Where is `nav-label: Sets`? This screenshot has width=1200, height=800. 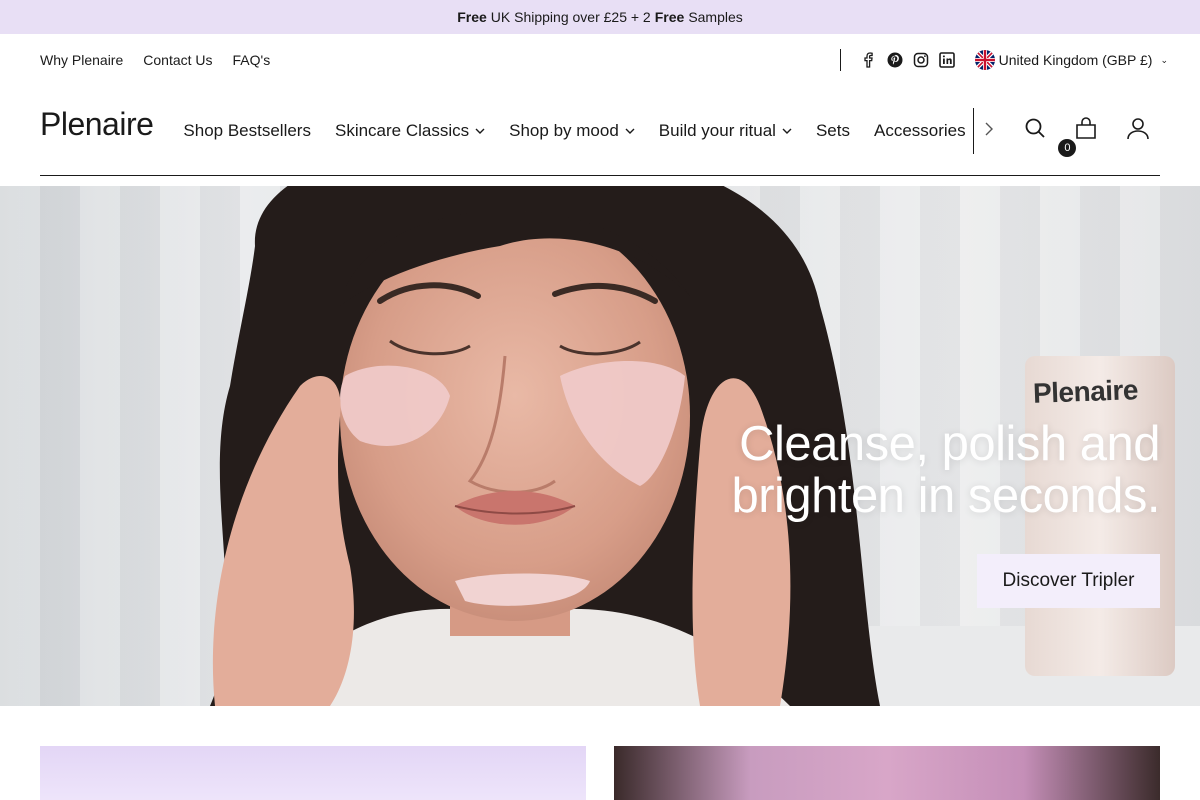
nav-label: Sets is located at coordinates (832, 130).